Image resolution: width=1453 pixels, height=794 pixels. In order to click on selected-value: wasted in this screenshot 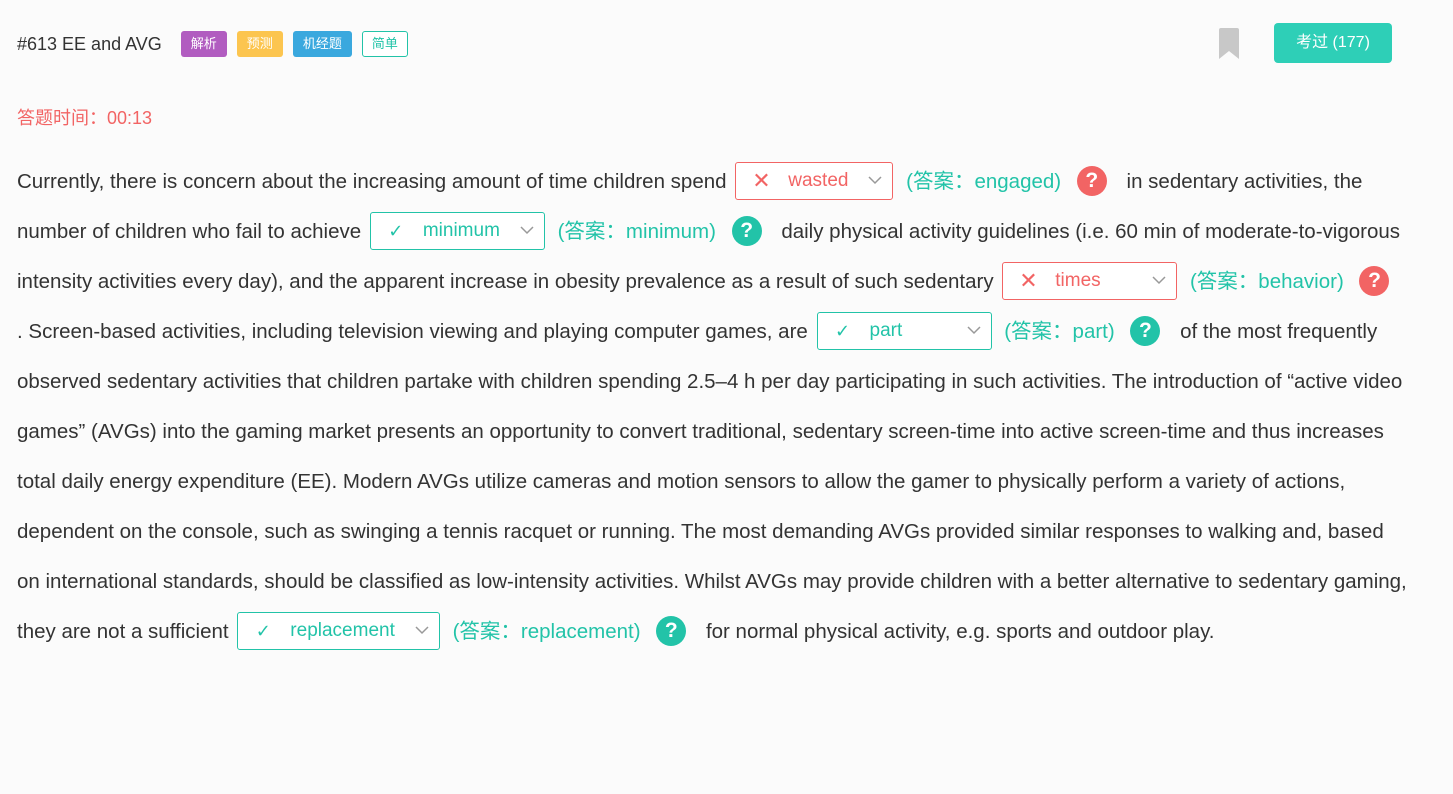, I will do `click(818, 180)`.